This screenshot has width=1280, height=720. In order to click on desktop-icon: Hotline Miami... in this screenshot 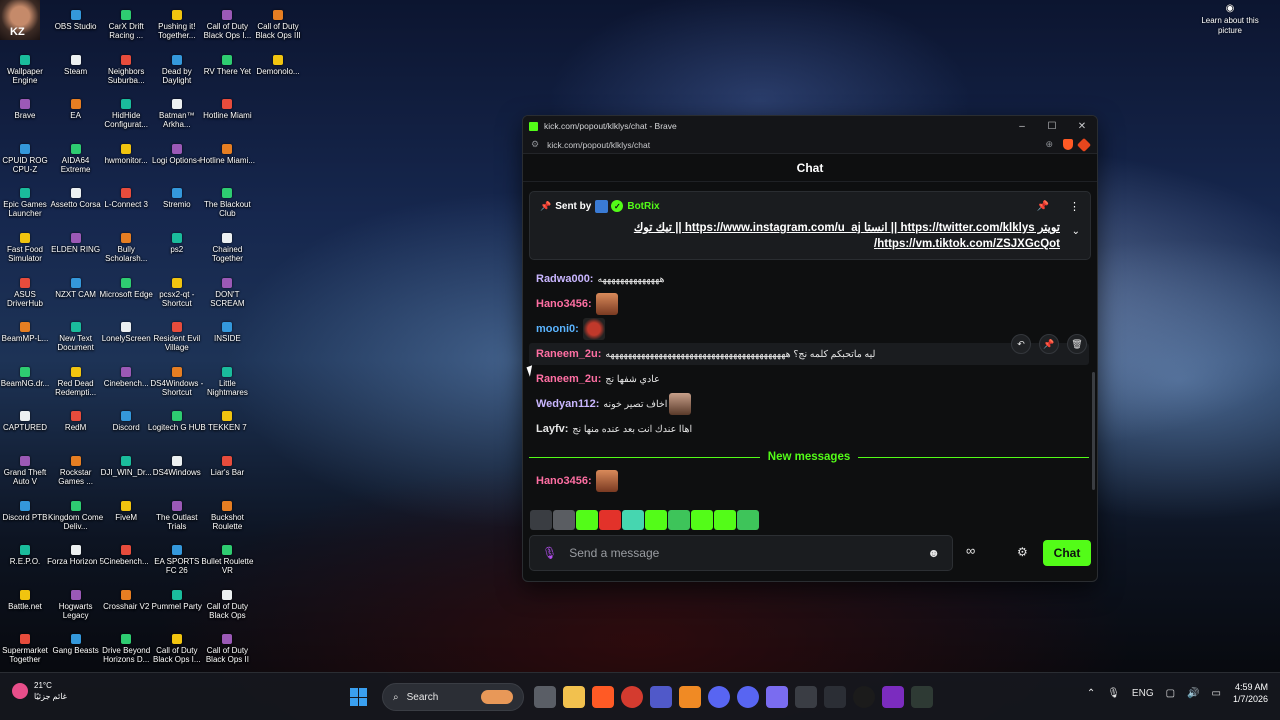, I will do `click(227, 160)`.